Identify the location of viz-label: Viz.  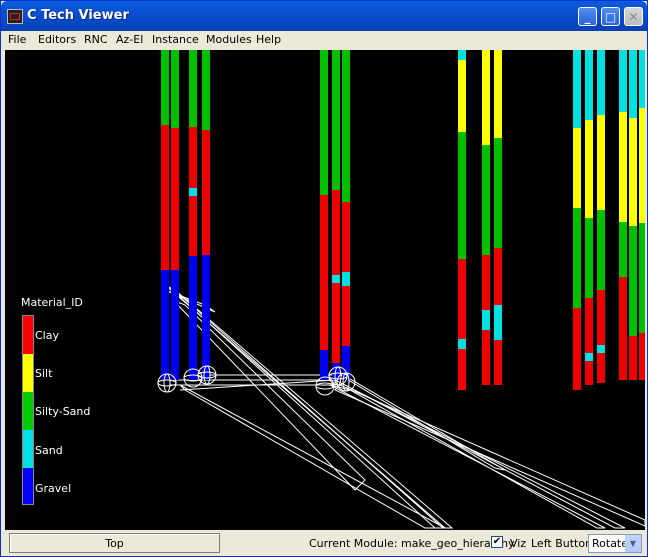
(518, 543).